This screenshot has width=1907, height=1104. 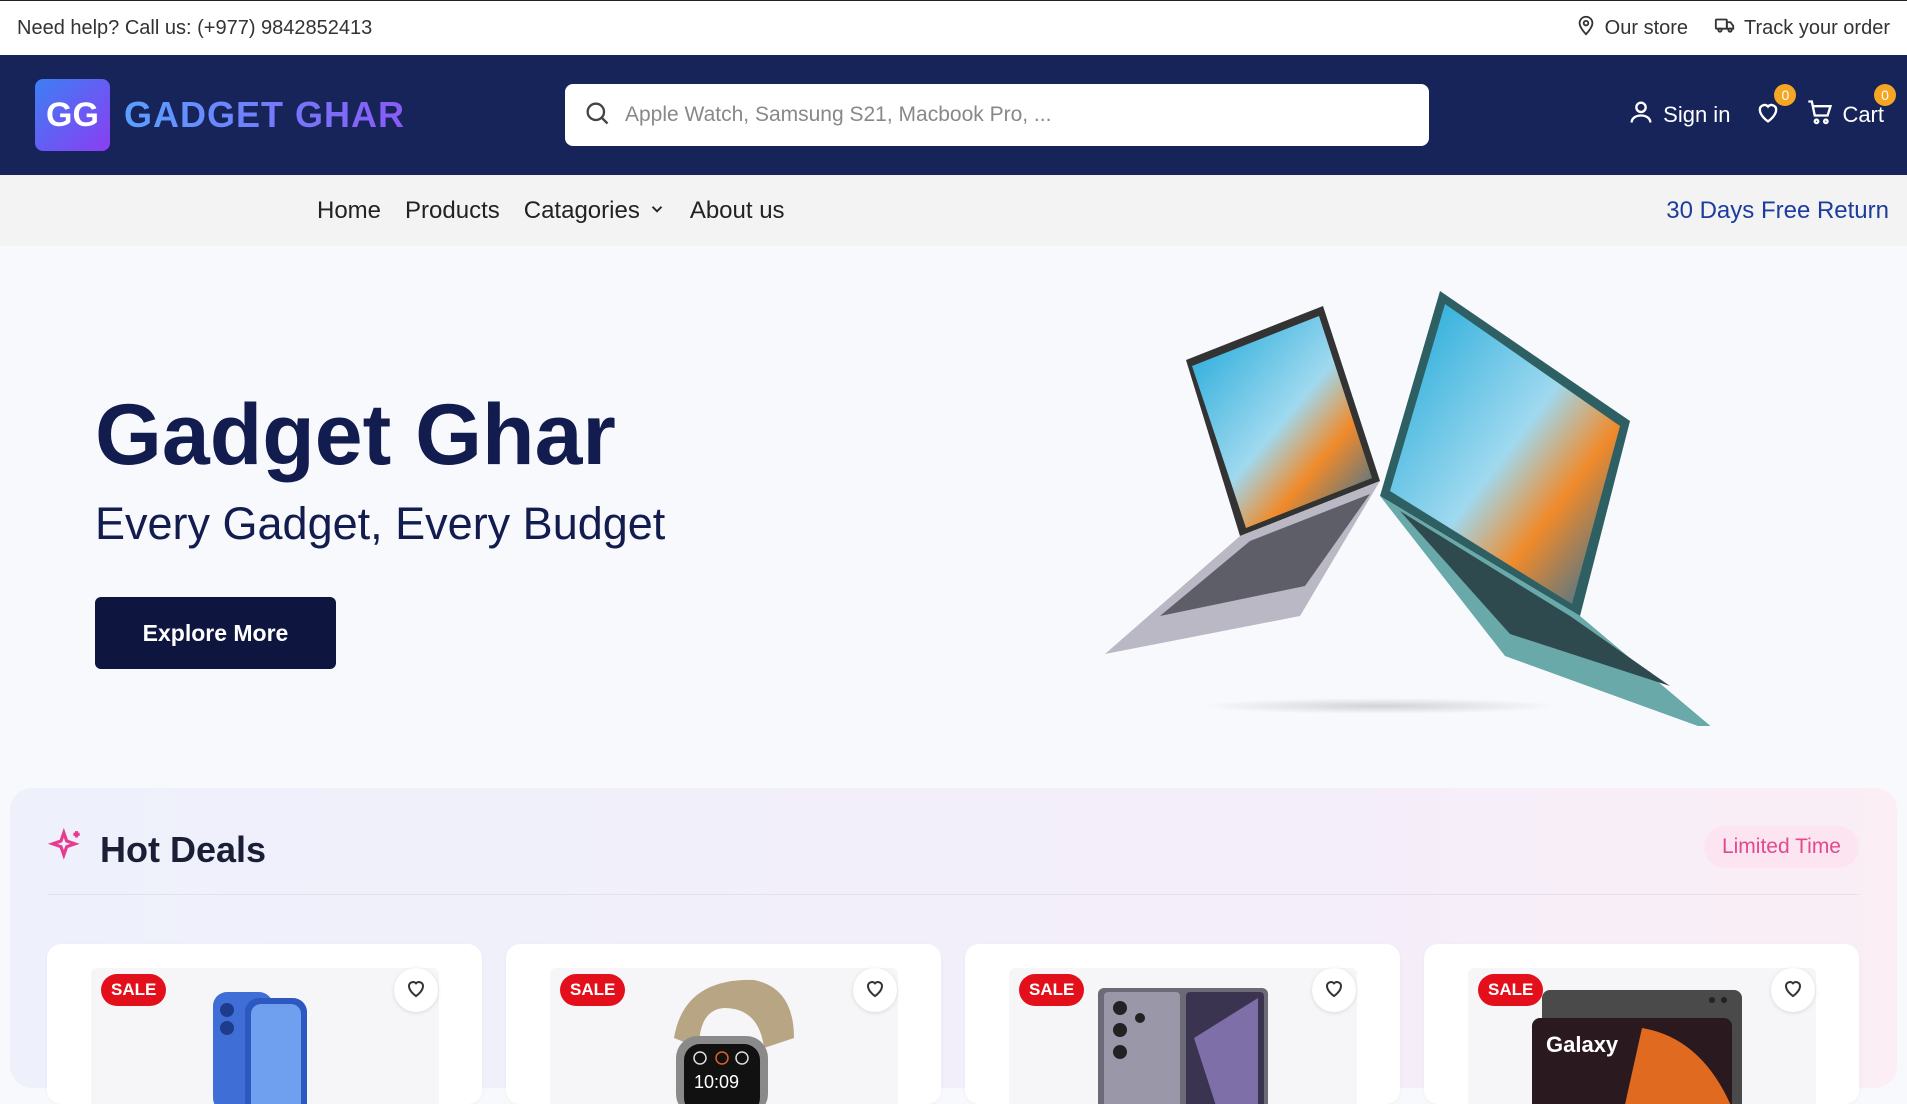 I want to click on sign-in-button: Sign in, so click(x=1678, y=115).